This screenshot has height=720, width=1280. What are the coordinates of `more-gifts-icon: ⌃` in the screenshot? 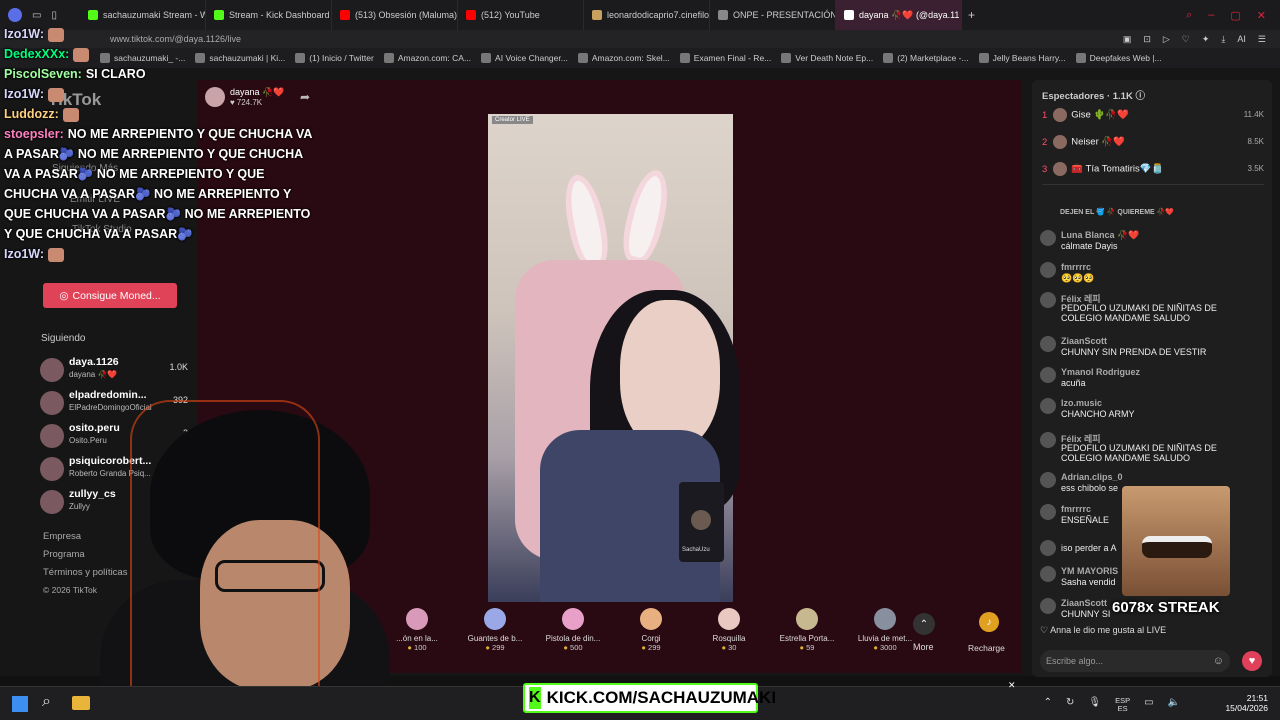 It's located at (924, 624).